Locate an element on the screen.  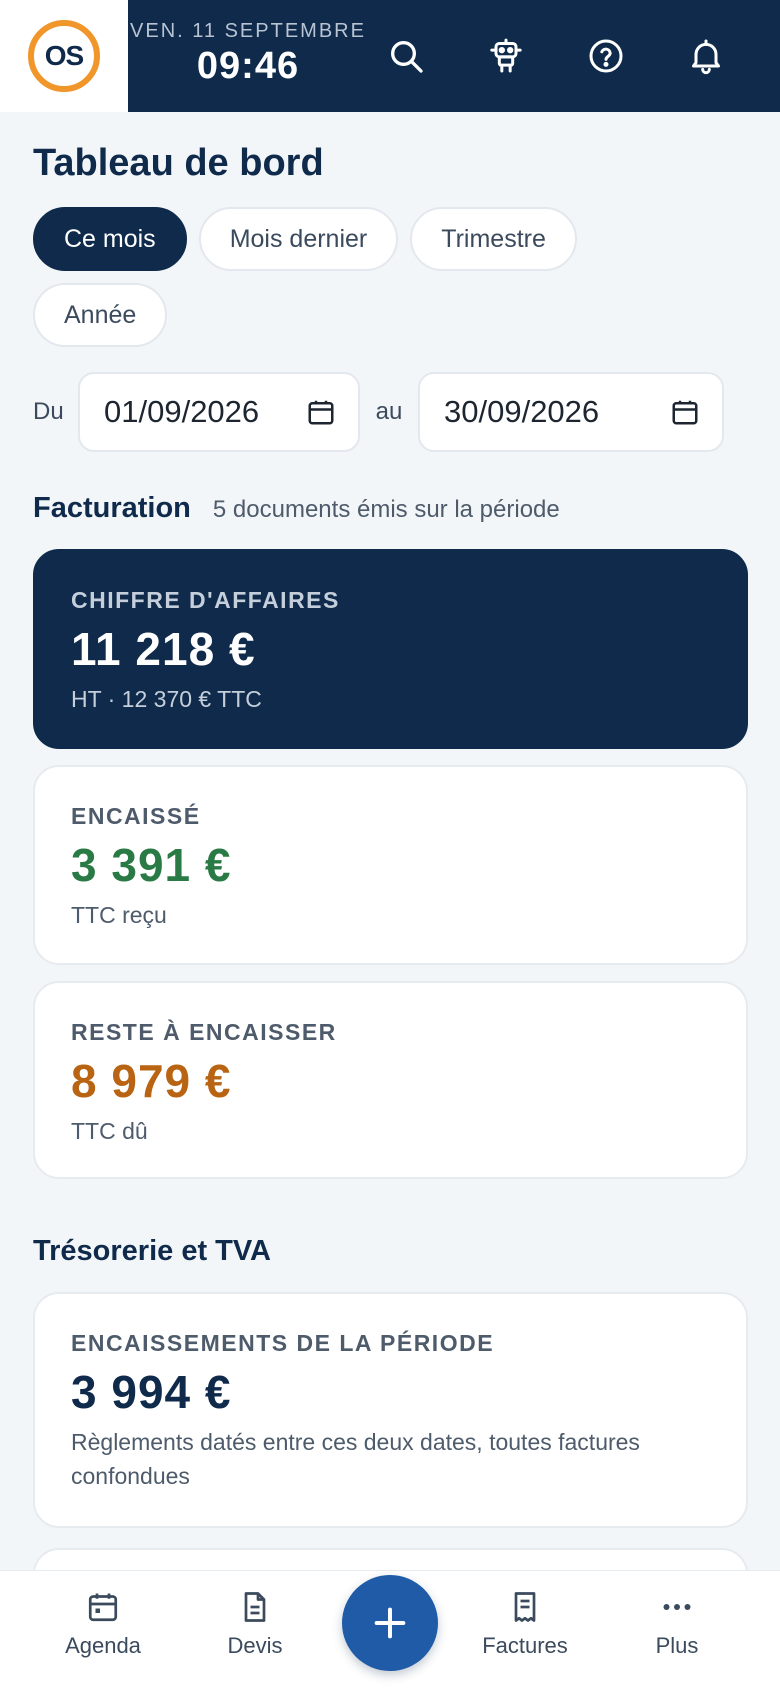
robot-icon is located at coordinates (506, 55).